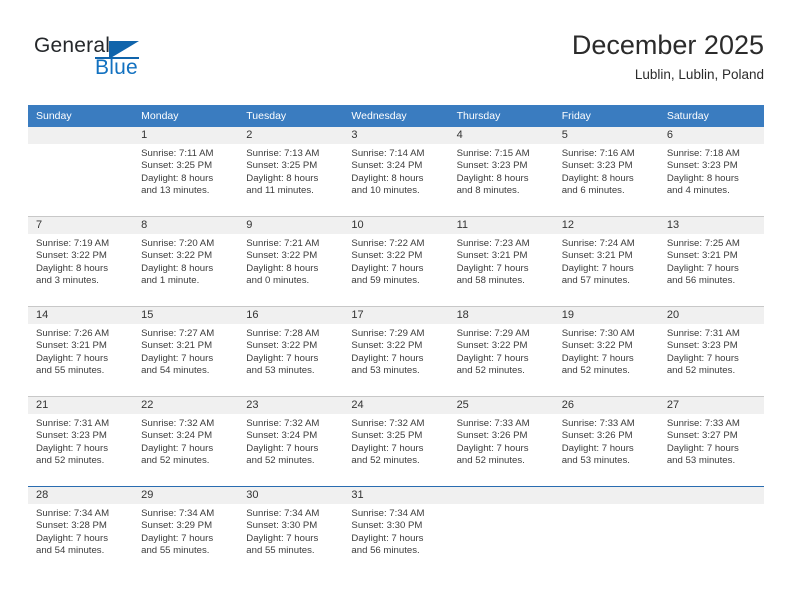 Image resolution: width=792 pixels, height=612 pixels. Describe the element at coordinates (291, 116) in the screenshot. I see `weekday-header-tuesday: Tuesday` at that location.